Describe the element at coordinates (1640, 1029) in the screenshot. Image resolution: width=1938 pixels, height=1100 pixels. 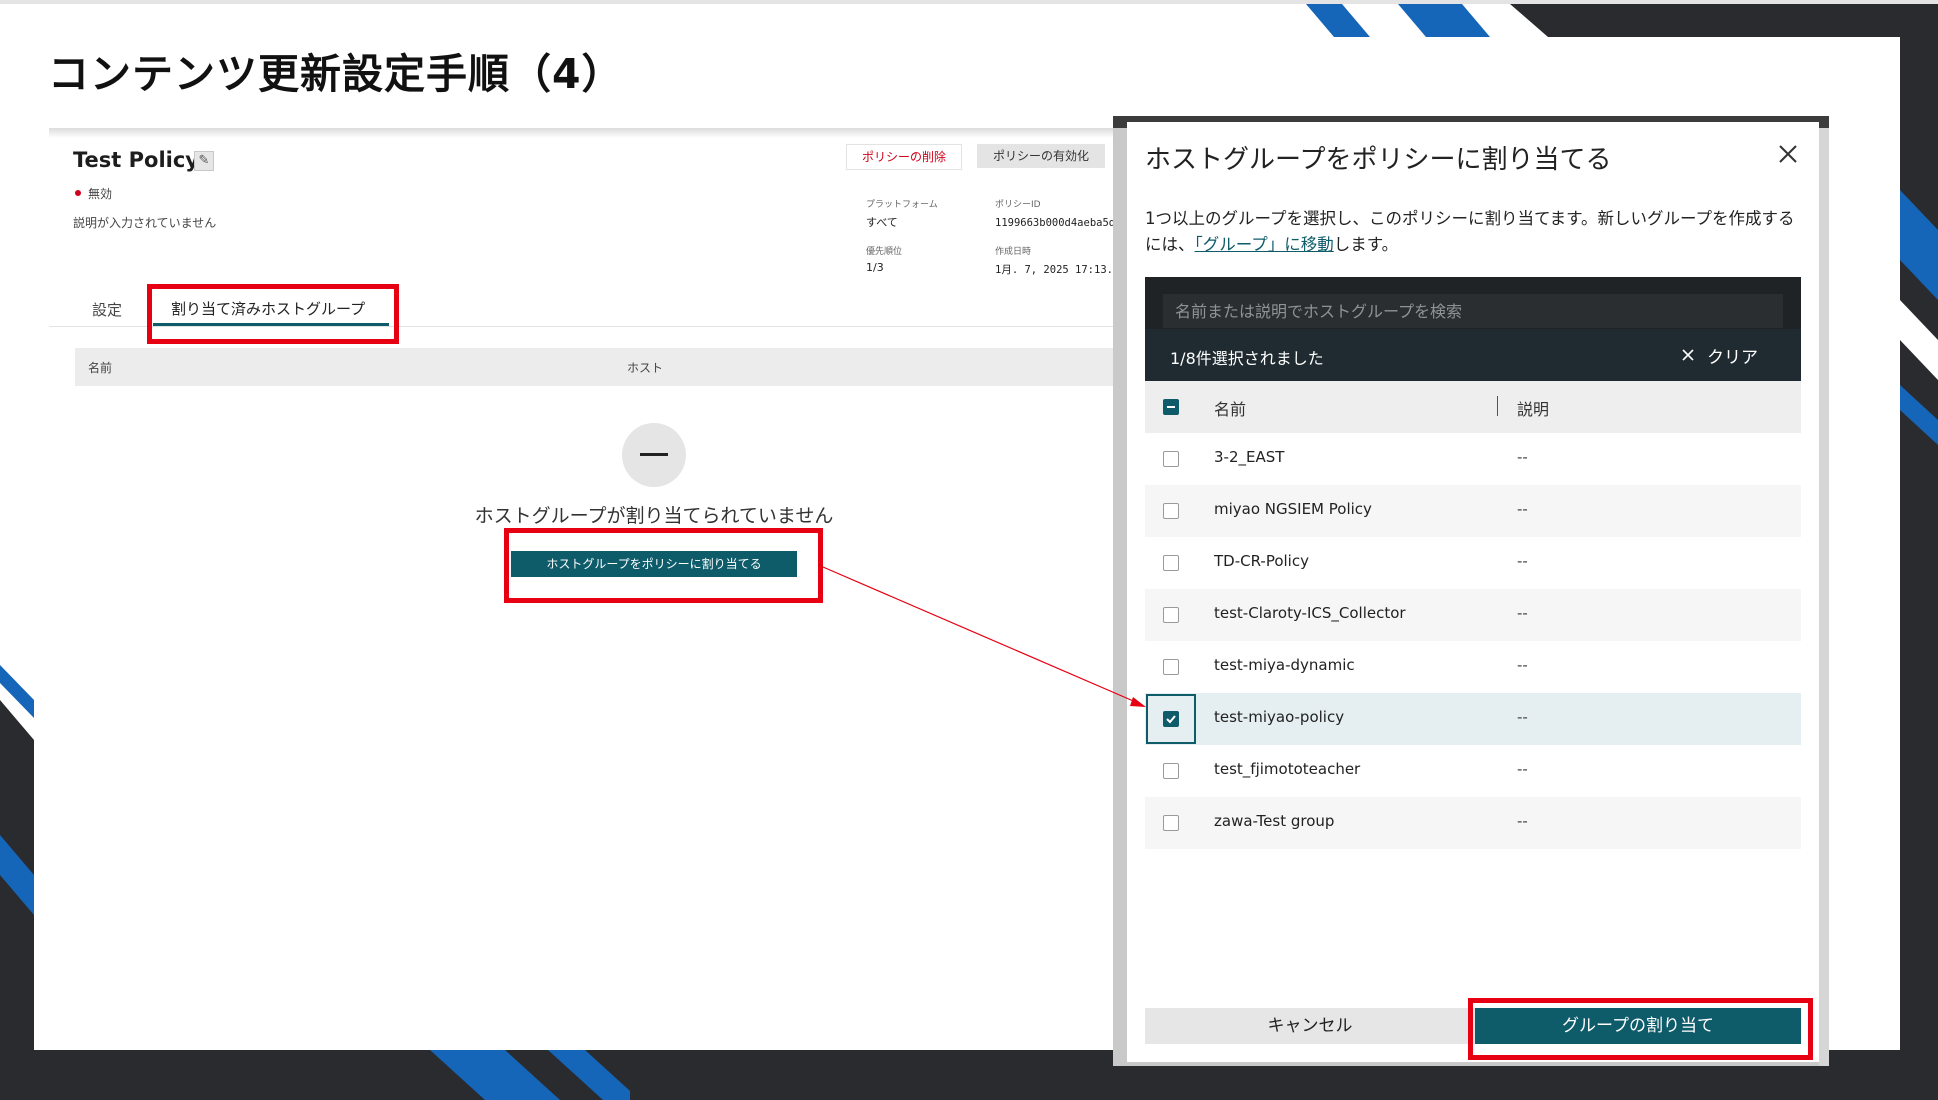
I see `highlight-box-assign-group` at that location.